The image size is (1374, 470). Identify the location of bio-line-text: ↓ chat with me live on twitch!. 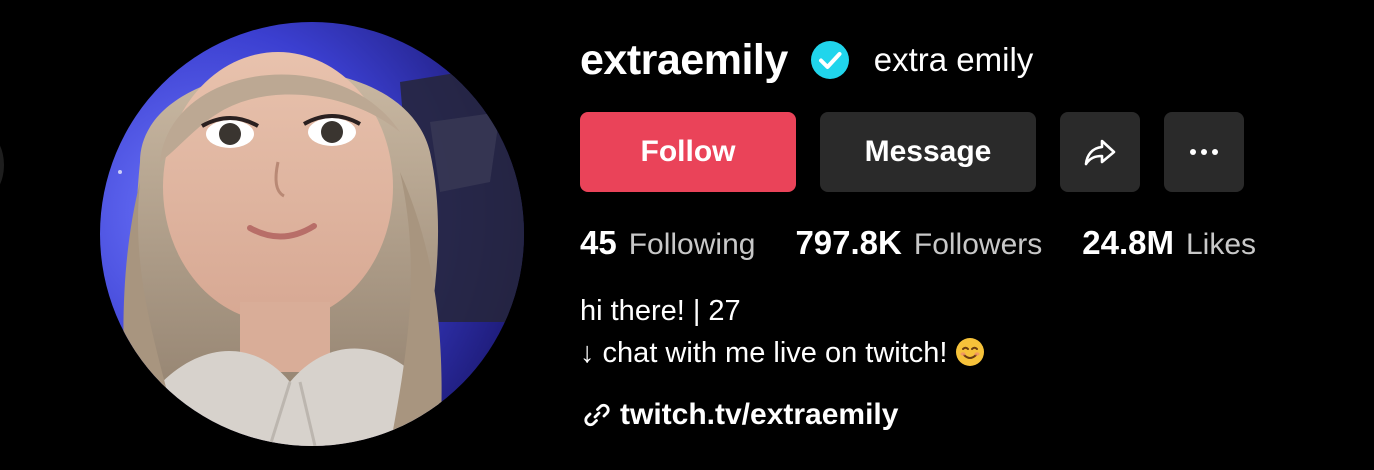
(764, 353).